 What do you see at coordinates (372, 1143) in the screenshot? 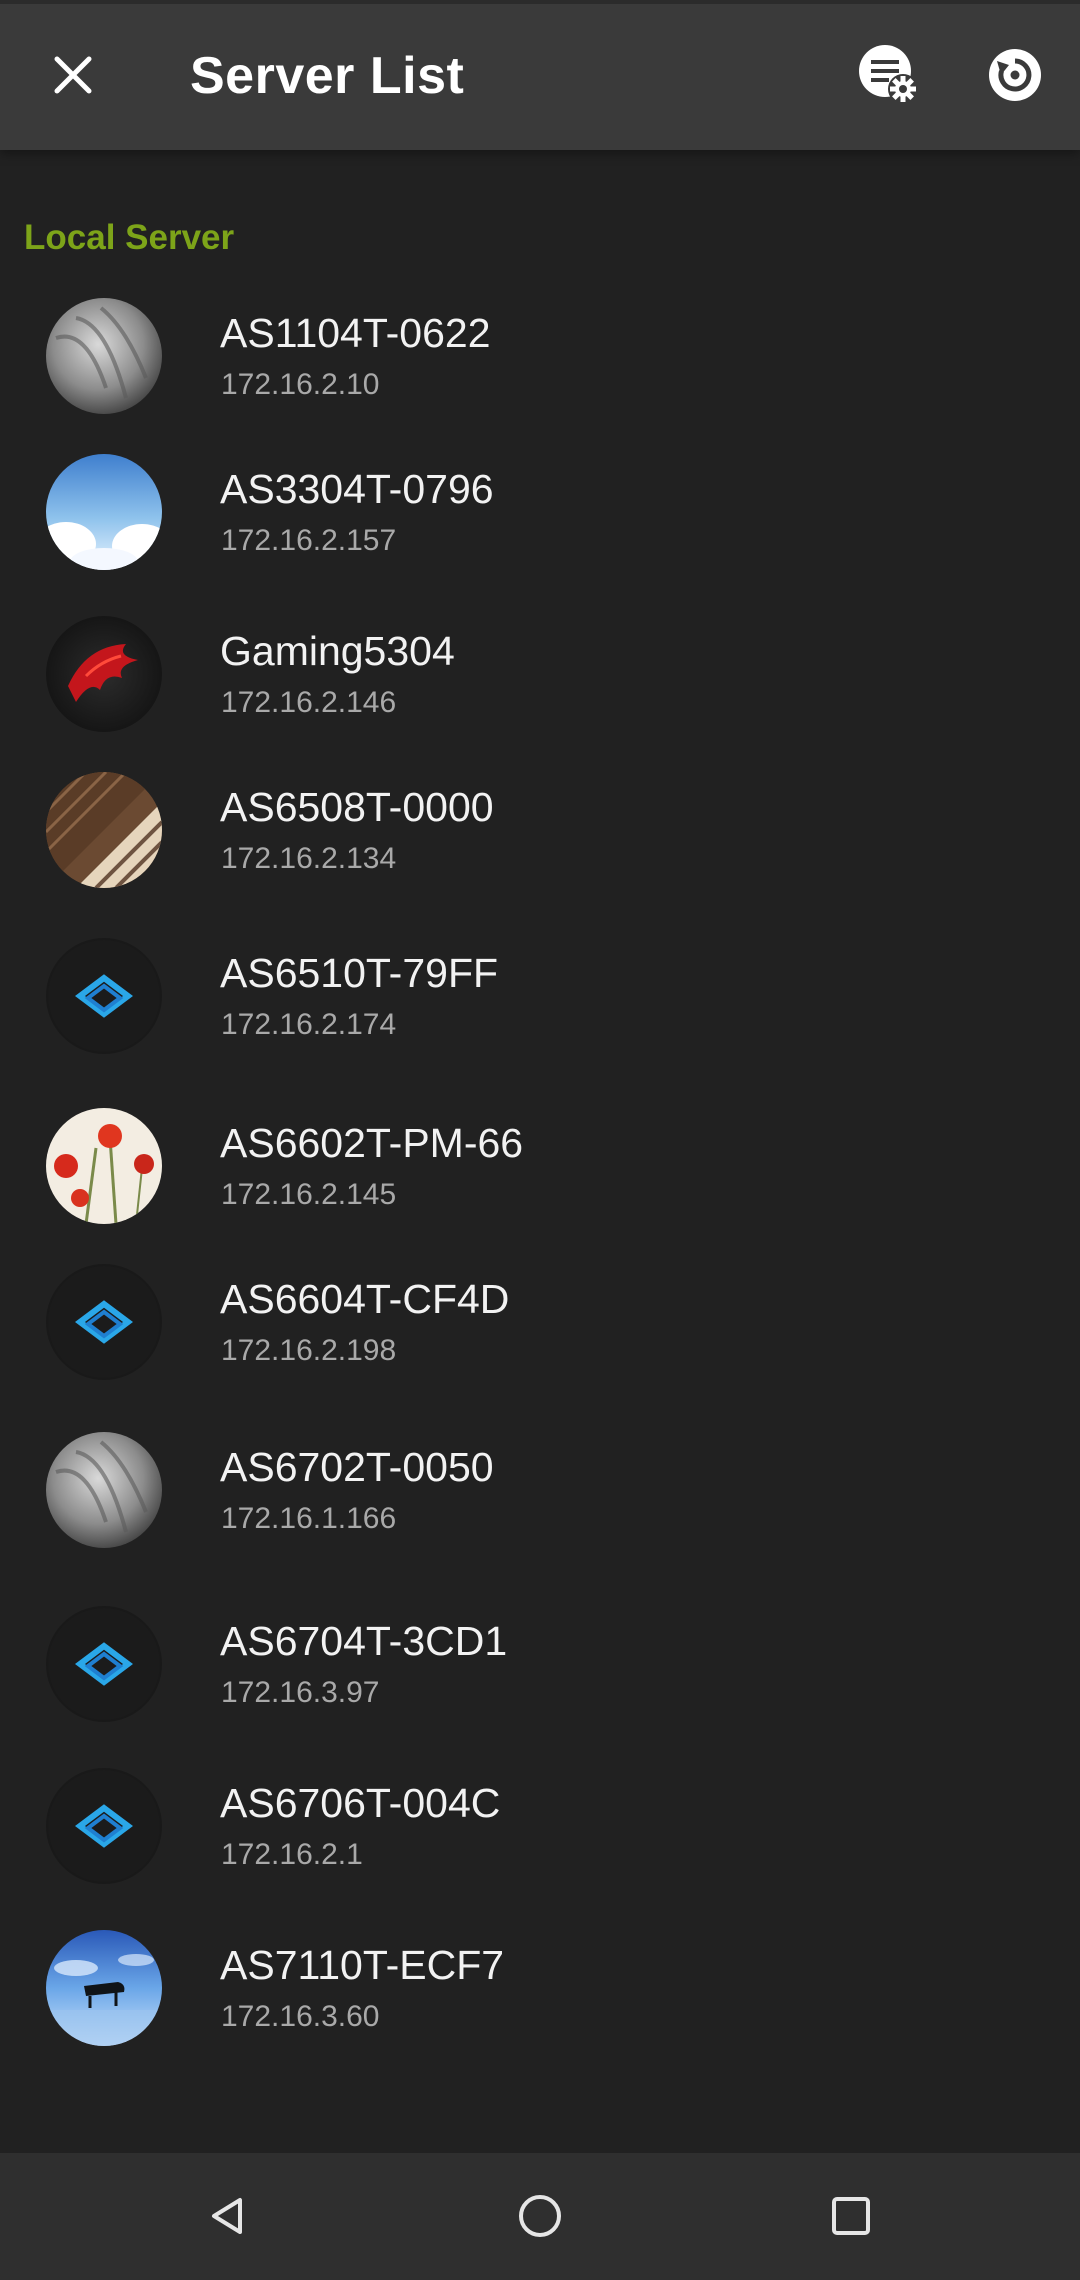
I see `server-name: AS6602T-PM-66` at bounding box center [372, 1143].